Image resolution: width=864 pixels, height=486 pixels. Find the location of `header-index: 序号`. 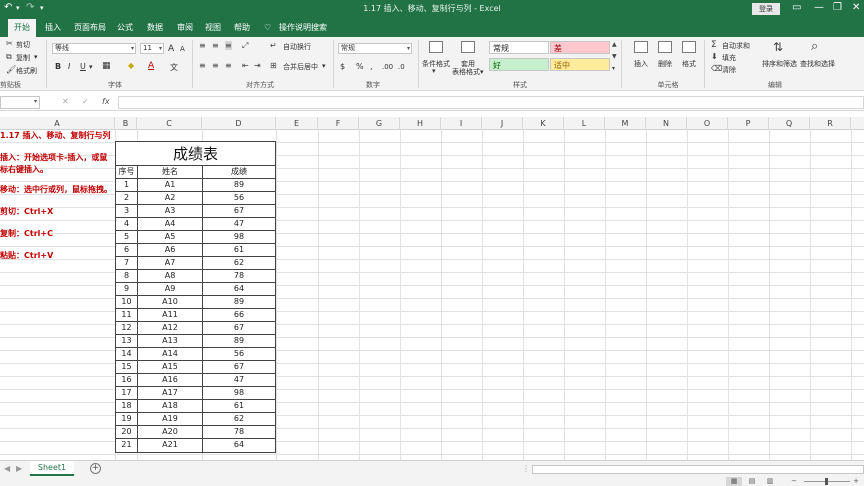

header-index: 序号 is located at coordinates (127, 172).